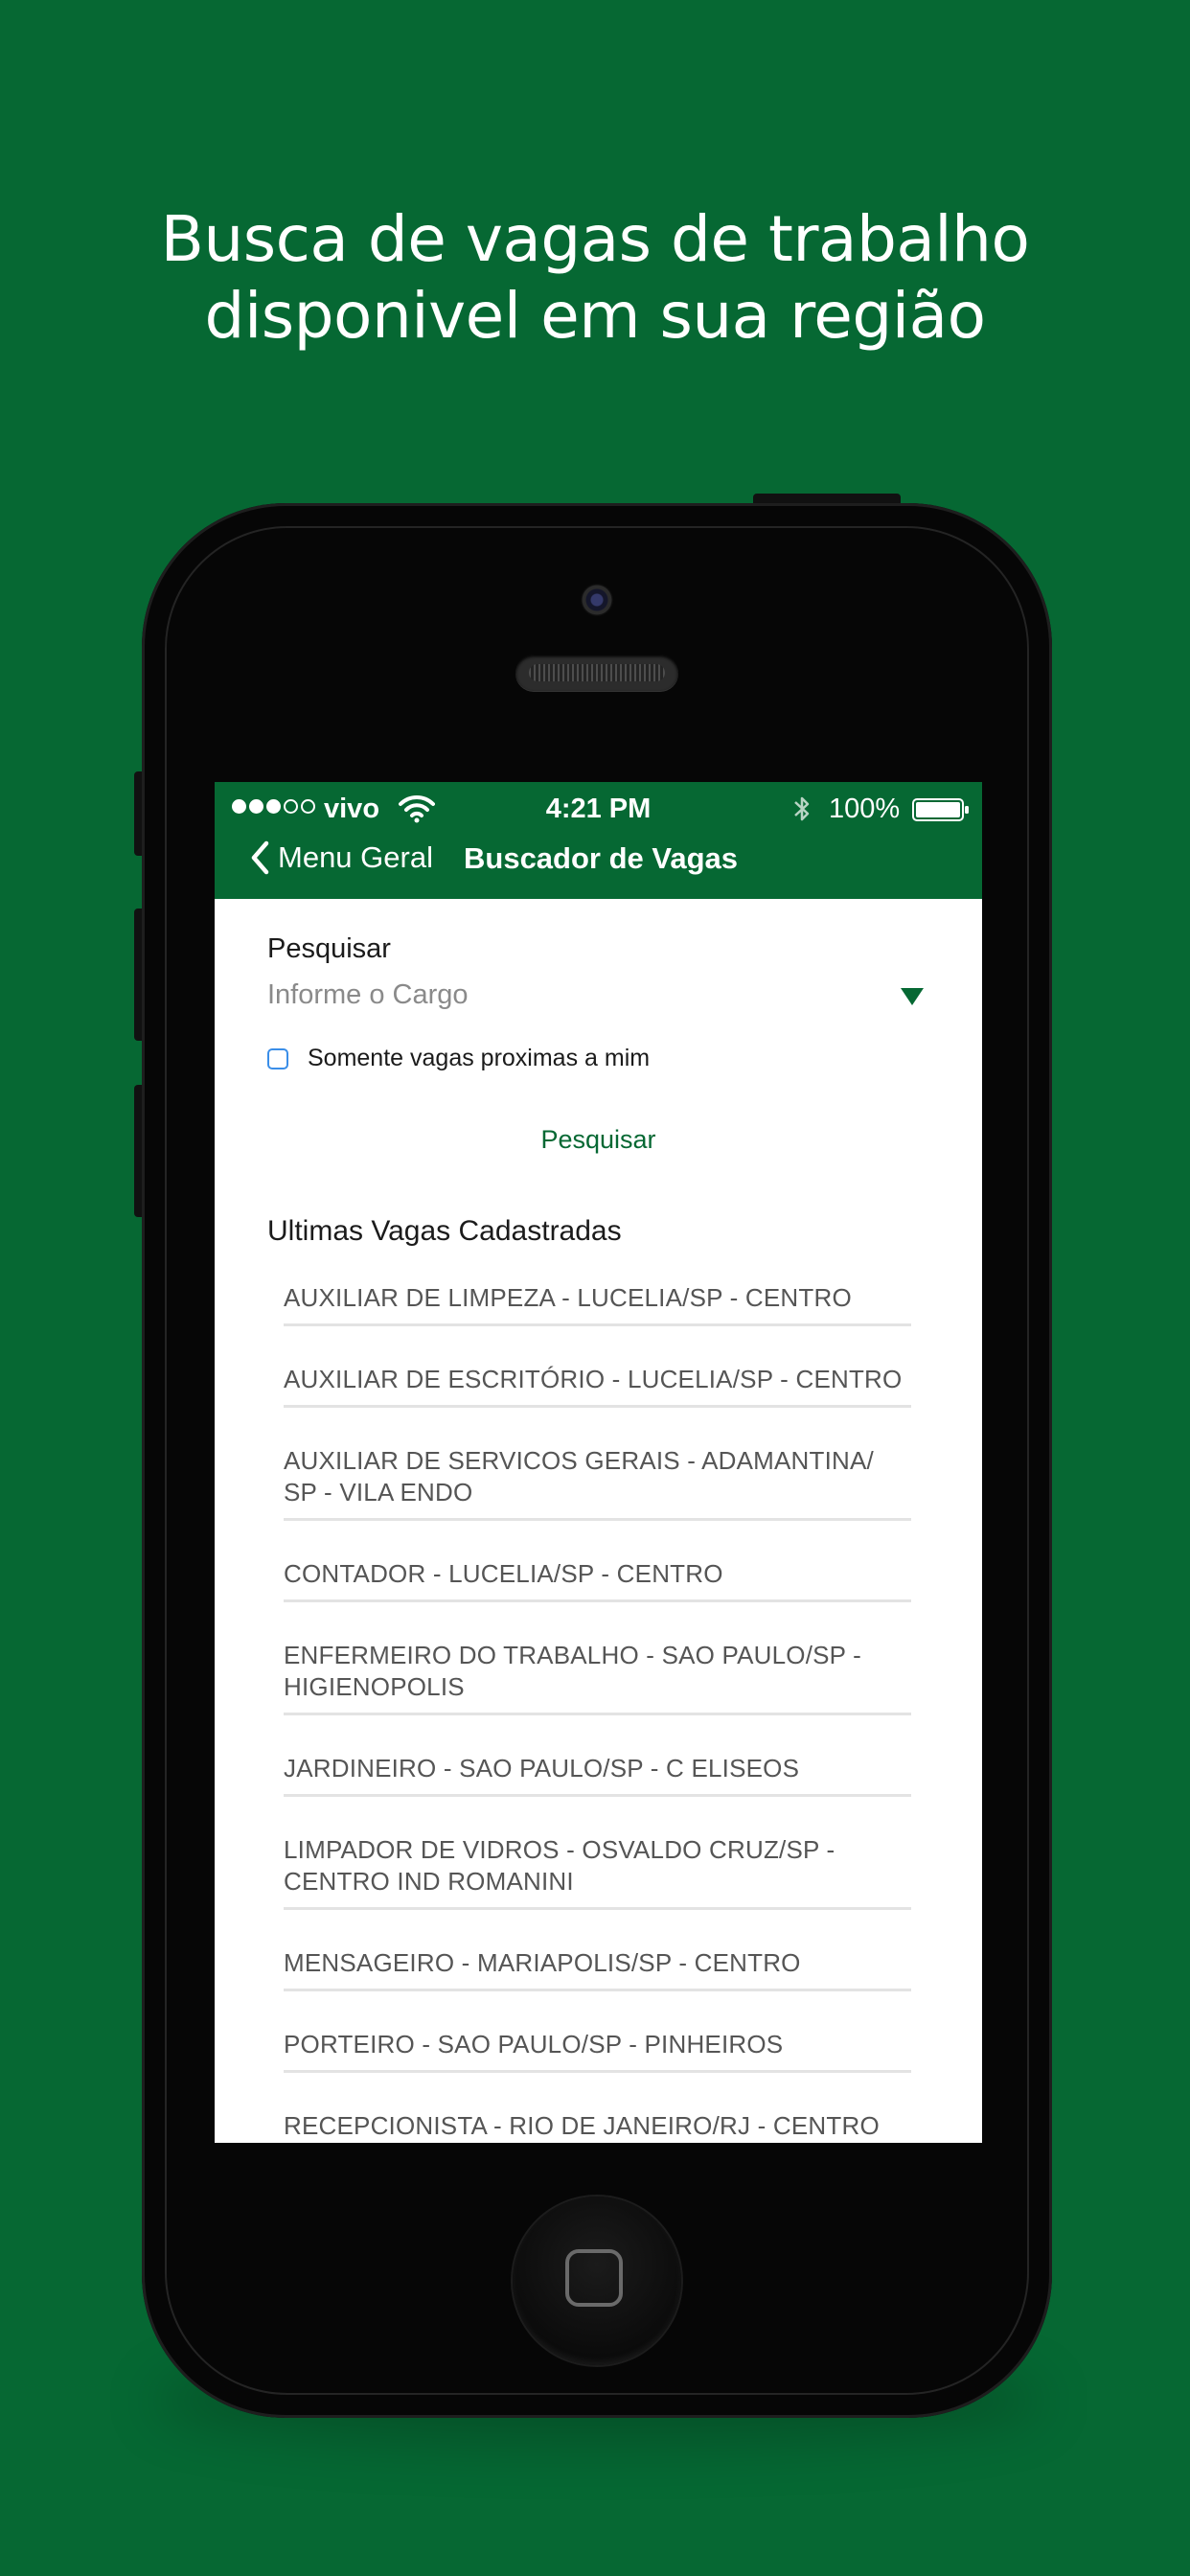 This screenshot has width=1190, height=2576. I want to click on cargo-select-field: Informe o Cargo, so click(596, 1000).